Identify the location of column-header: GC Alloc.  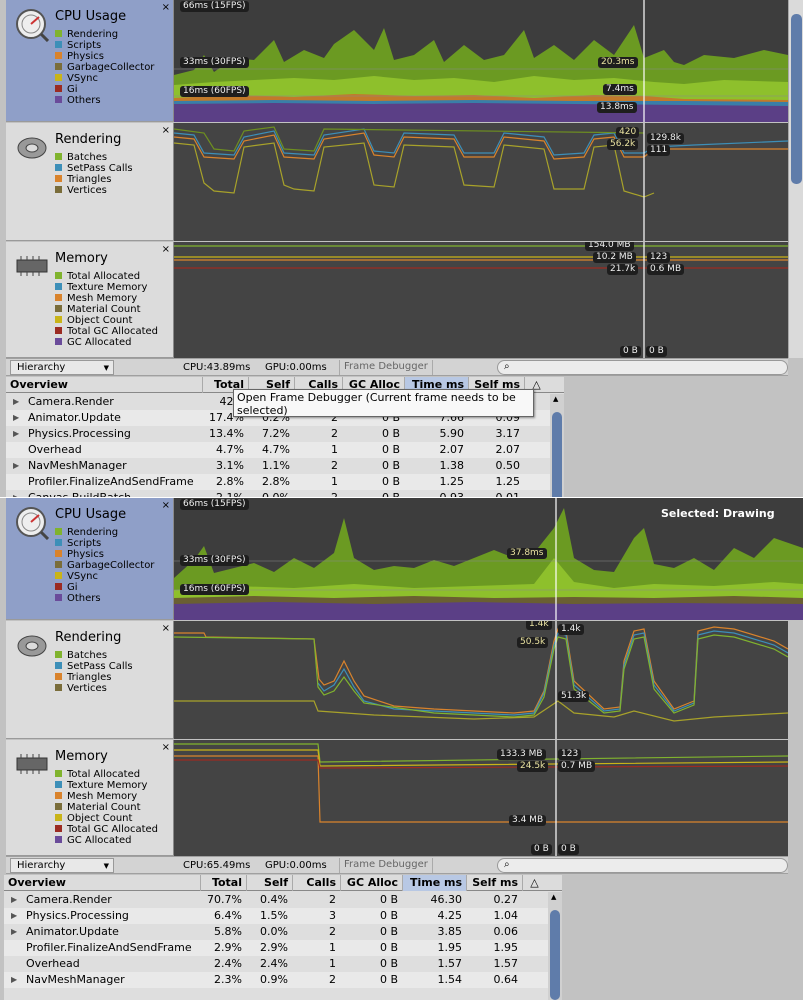
(371, 883).